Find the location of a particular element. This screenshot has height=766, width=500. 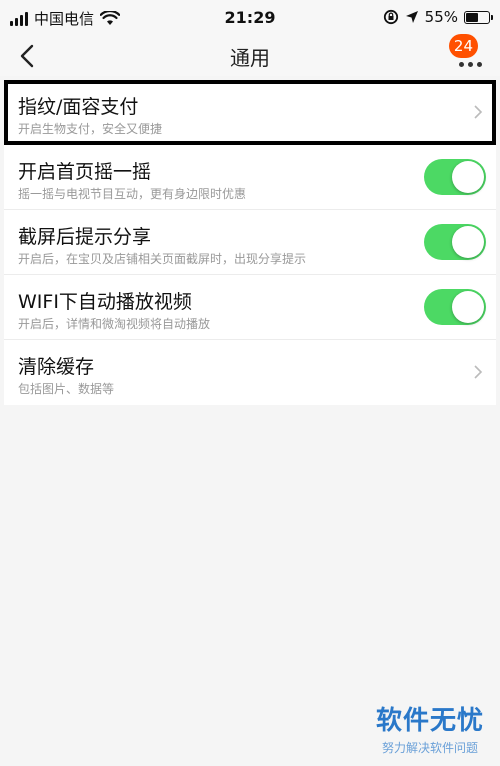

wifi-autoplay-toggle is located at coordinates (455, 307).